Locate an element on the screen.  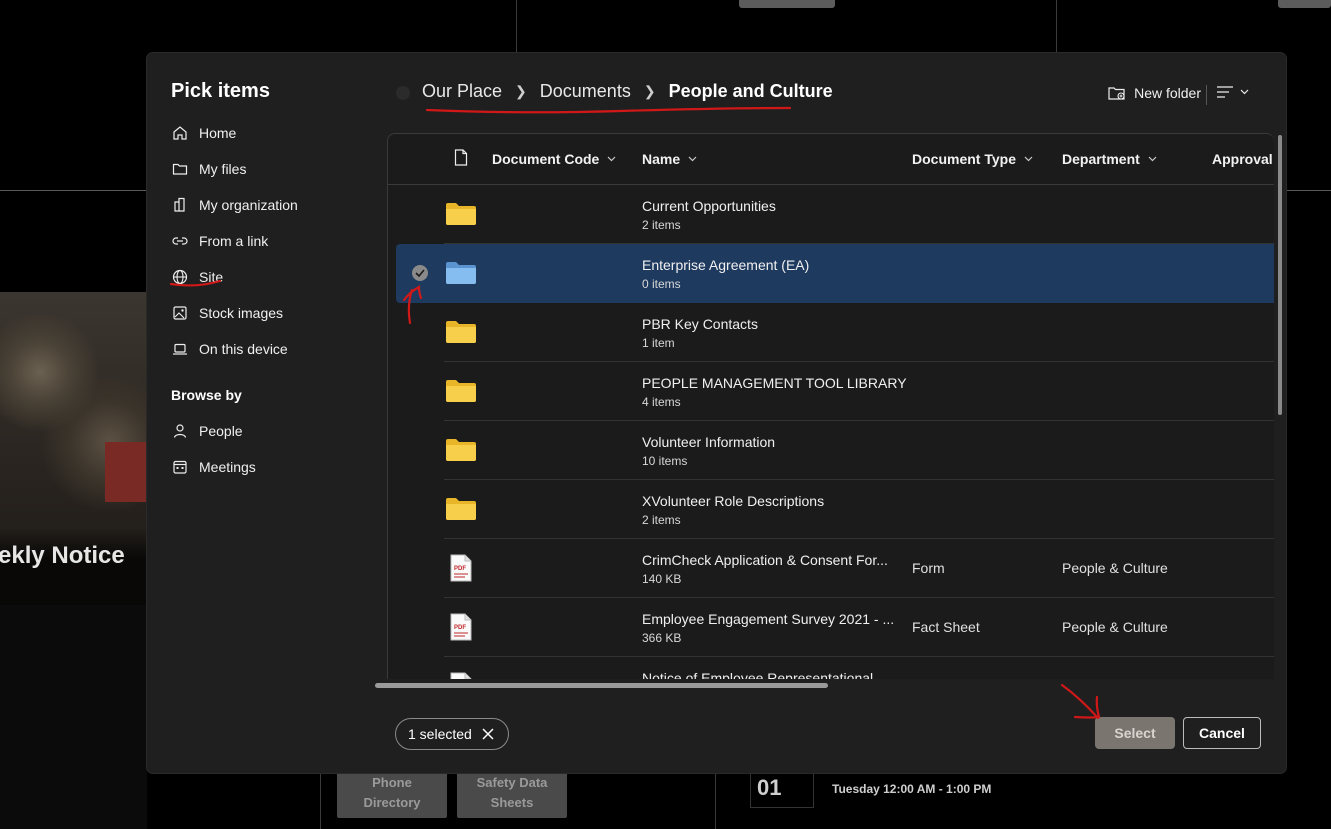
column-department: Department is located at coordinates (1109, 159).